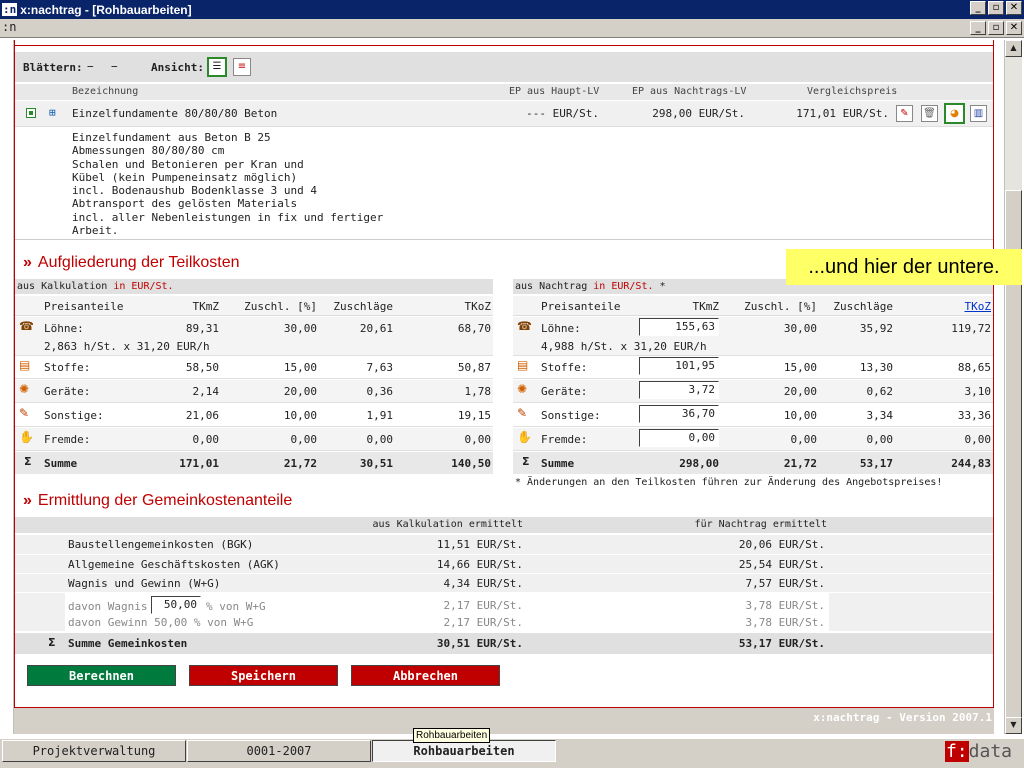 This screenshot has height=768, width=1024. Describe the element at coordinates (558, 463) in the screenshot. I see `sum-label: Summe` at that location.